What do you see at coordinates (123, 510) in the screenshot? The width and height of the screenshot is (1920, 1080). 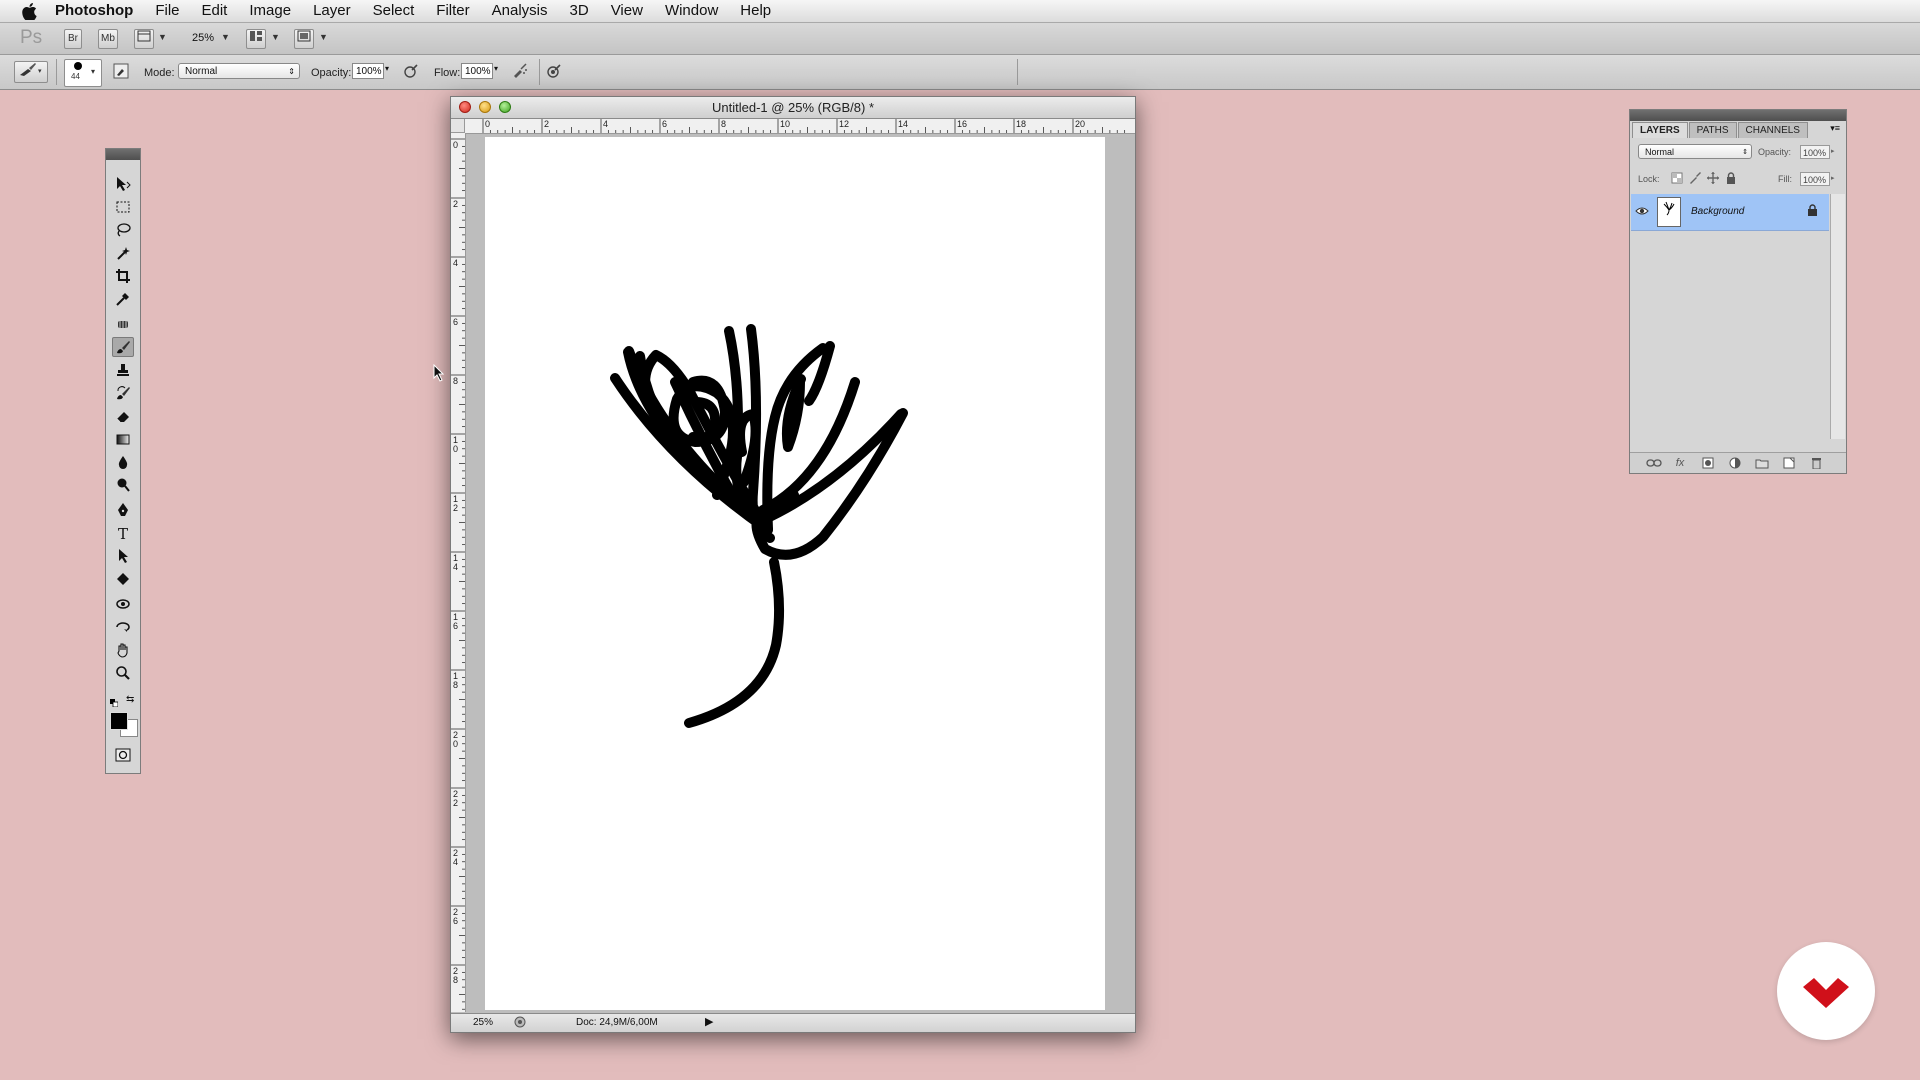 I see `pen-tool-icon` at bounding box center [123, 510].